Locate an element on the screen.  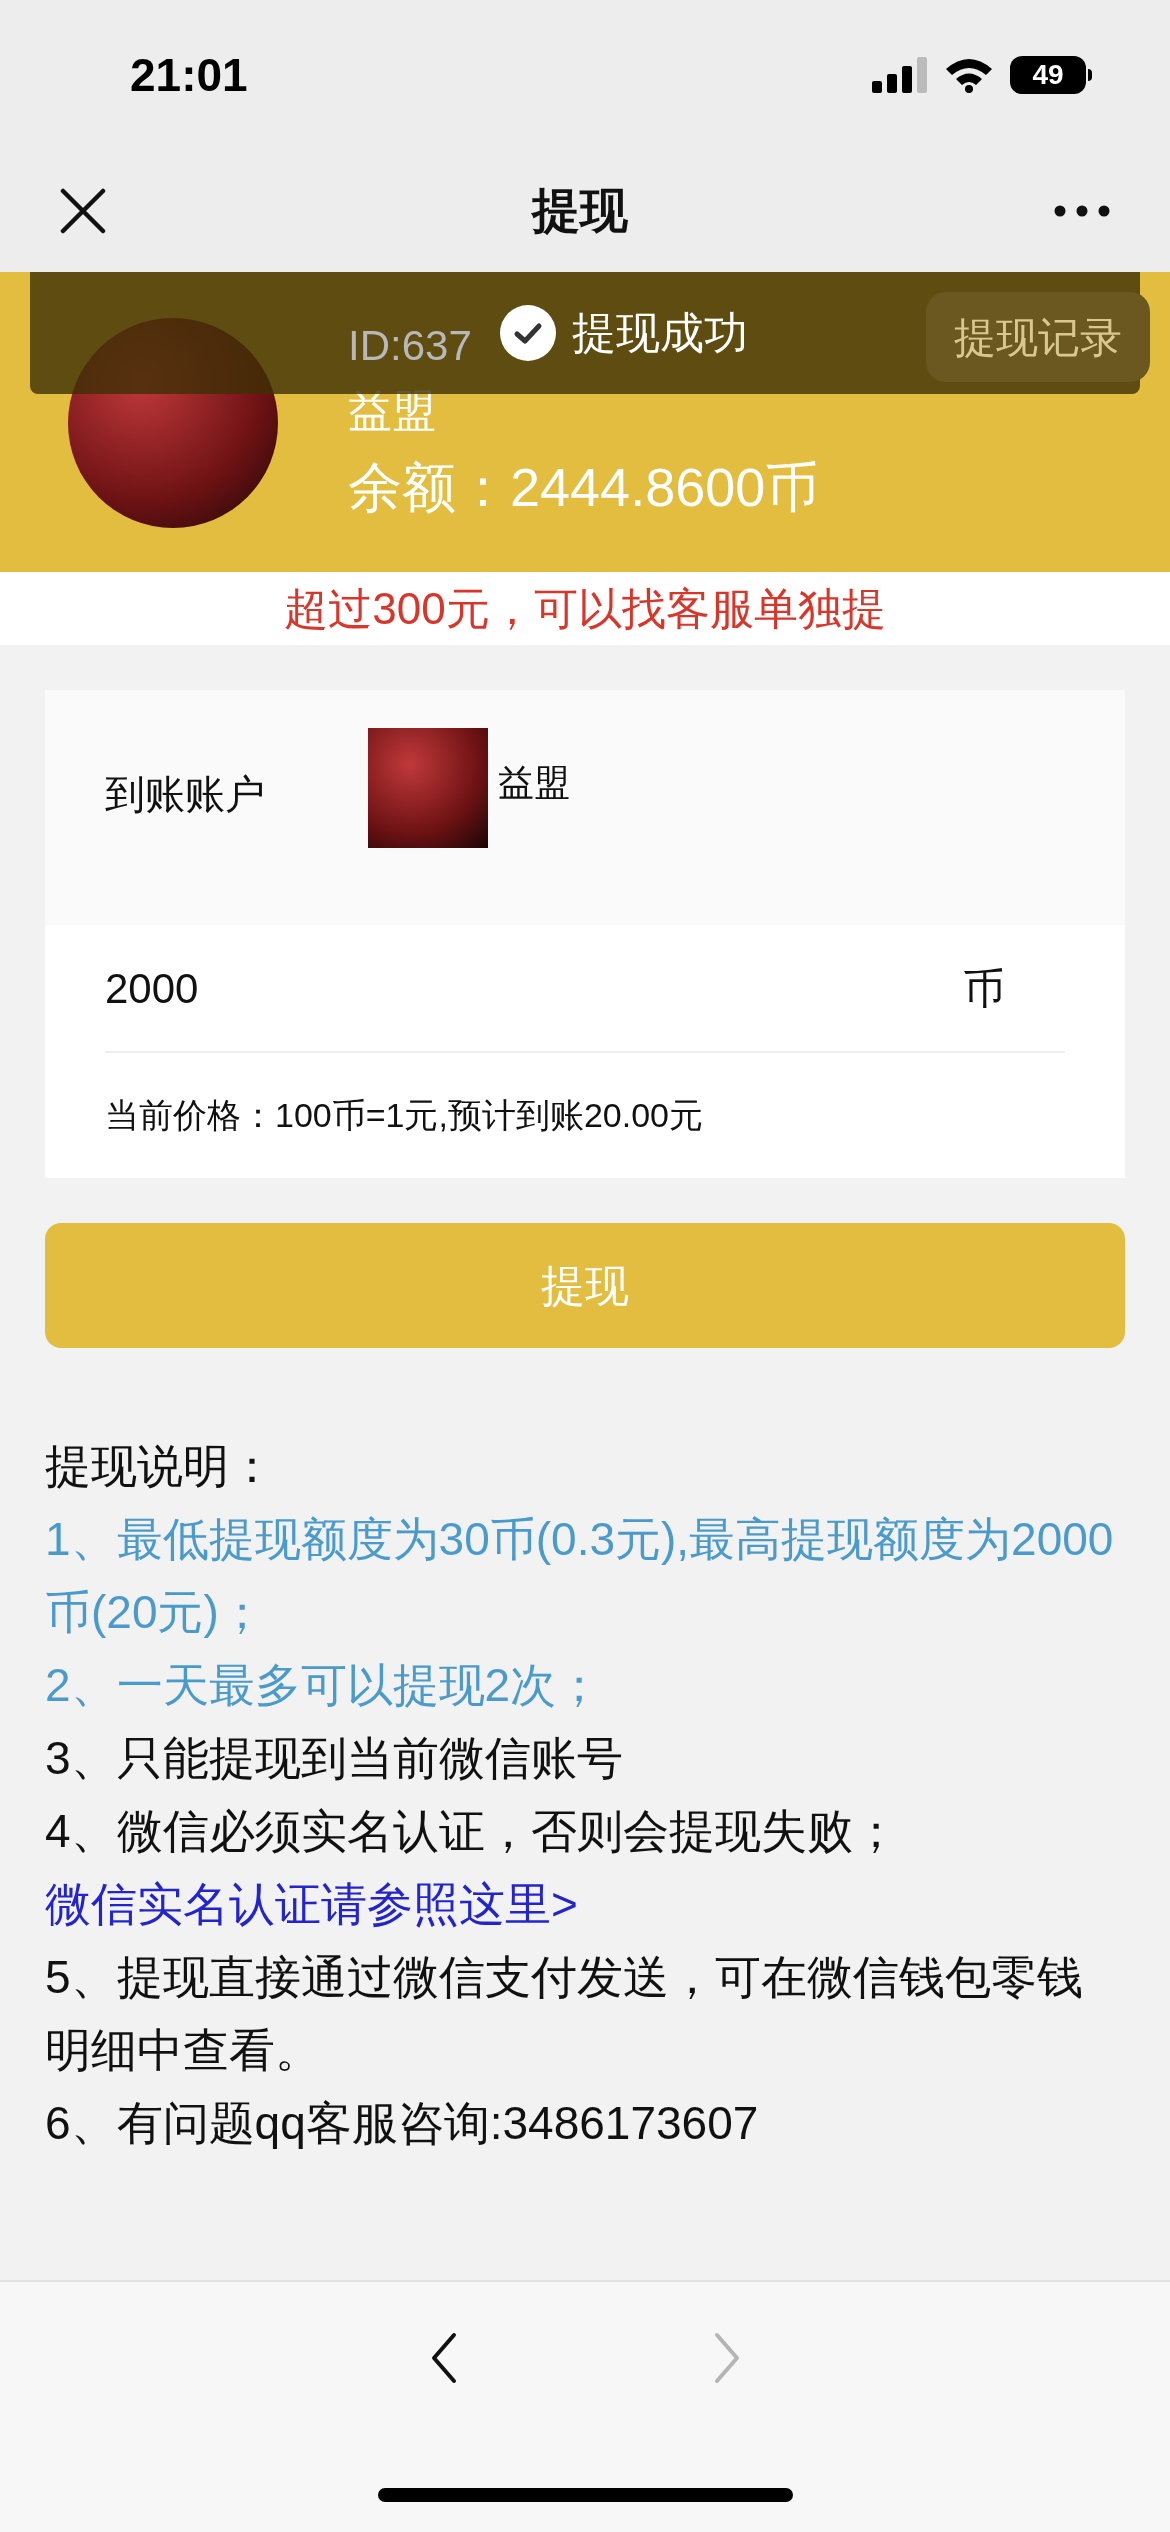
instruction-item: 4、微信必须实名认证，否则会提现失败； 微信实名认证请参照这里> is located at coordinates (472, 1868).